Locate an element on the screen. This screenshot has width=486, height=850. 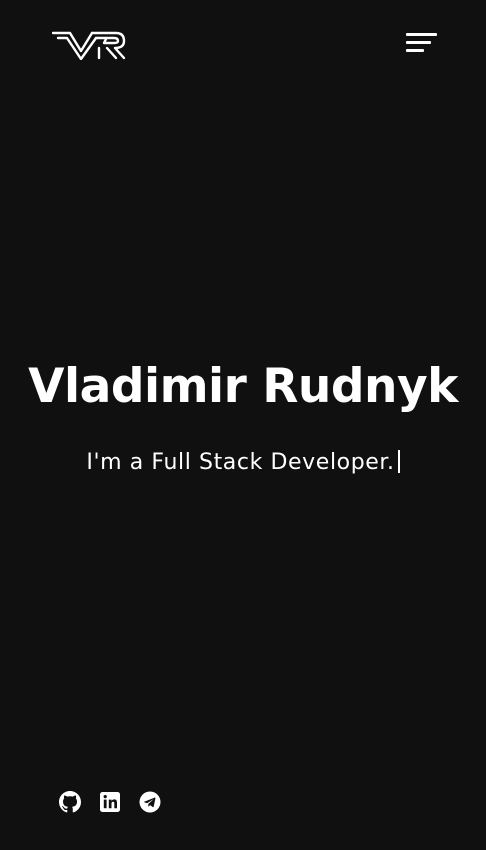
vr-logo-icon is located at coordinates (88, 46).